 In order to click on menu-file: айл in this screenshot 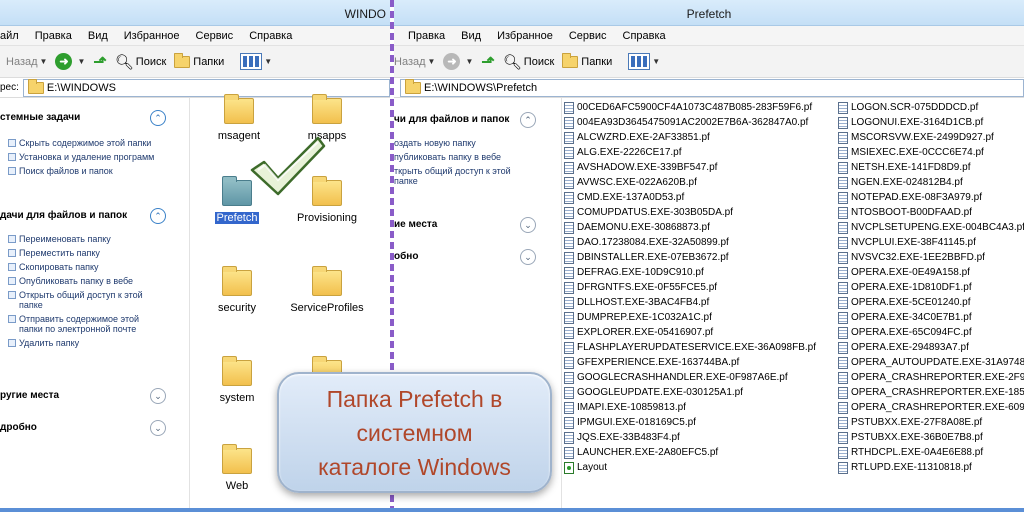, I will do `click(13, 36)`.